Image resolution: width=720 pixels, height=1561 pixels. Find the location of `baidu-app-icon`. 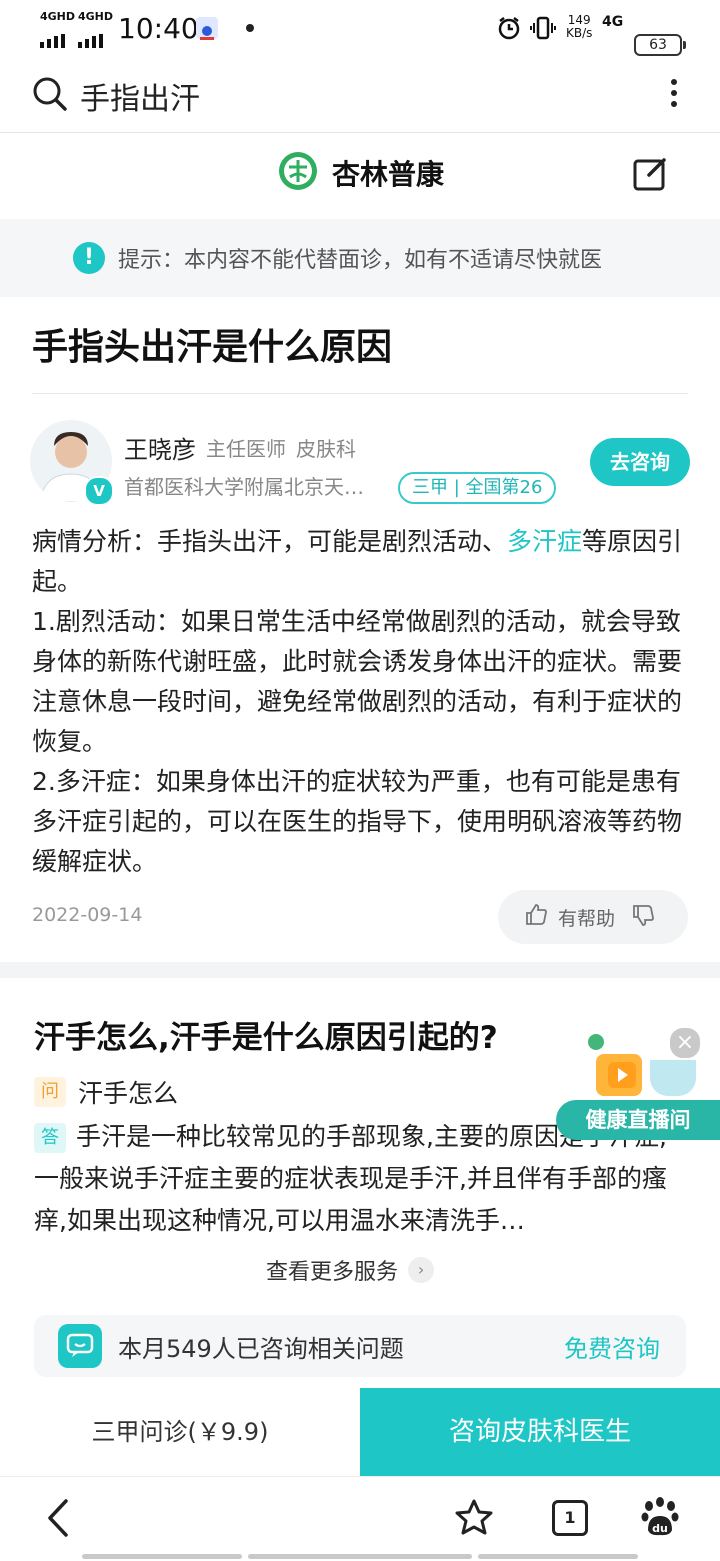

baidu-app-icon is located at coordinates (207, 28).